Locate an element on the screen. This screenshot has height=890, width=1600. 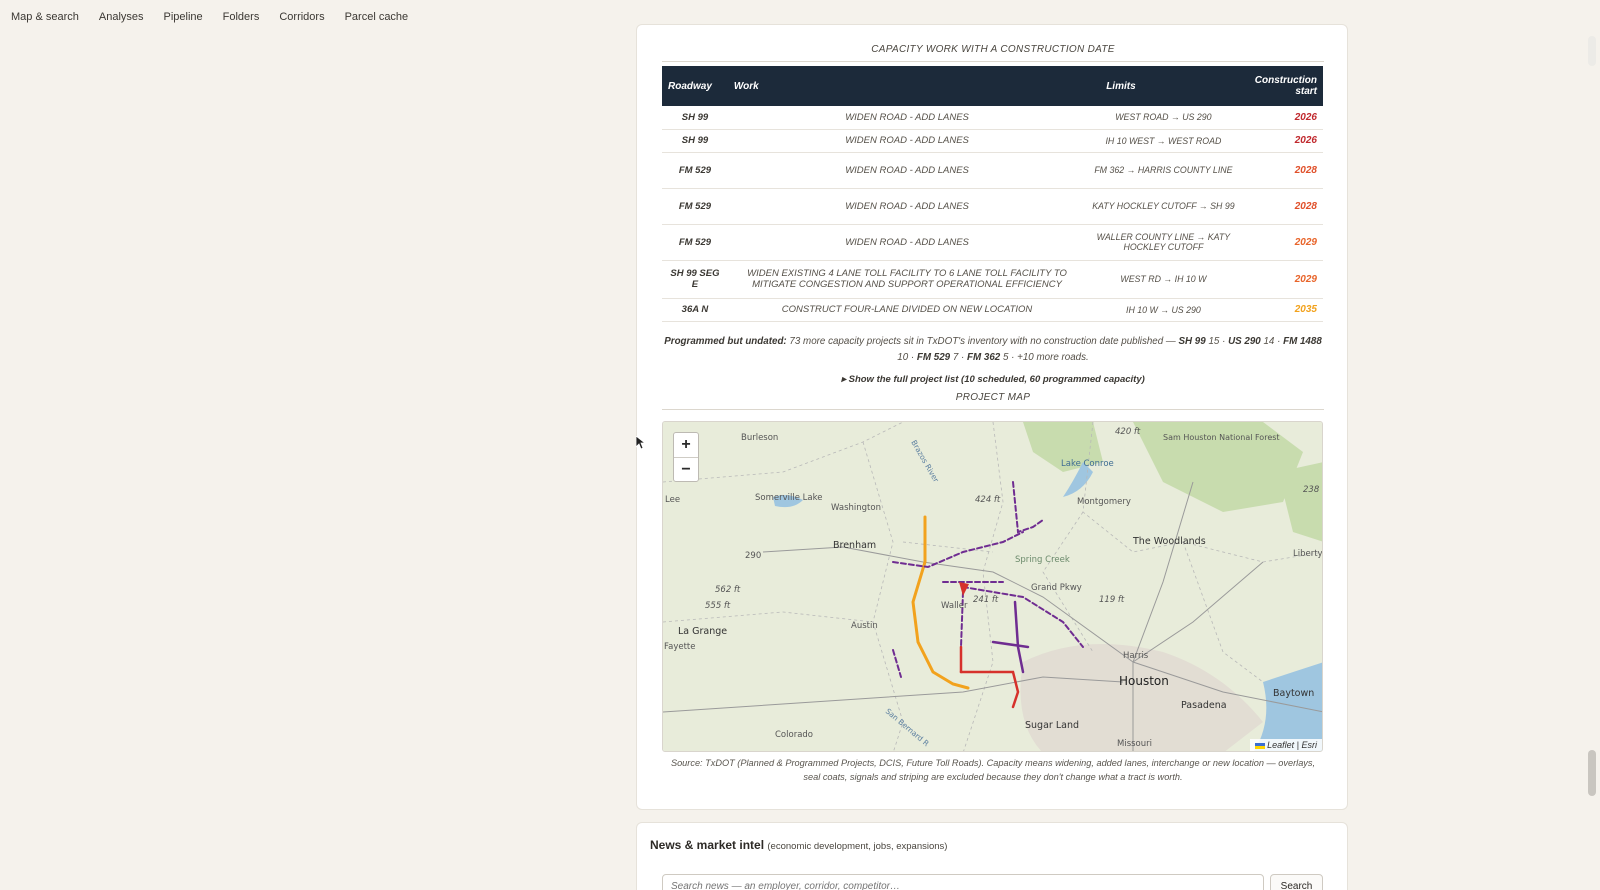
scroll-thumb is located at coordinates (1592, 773).